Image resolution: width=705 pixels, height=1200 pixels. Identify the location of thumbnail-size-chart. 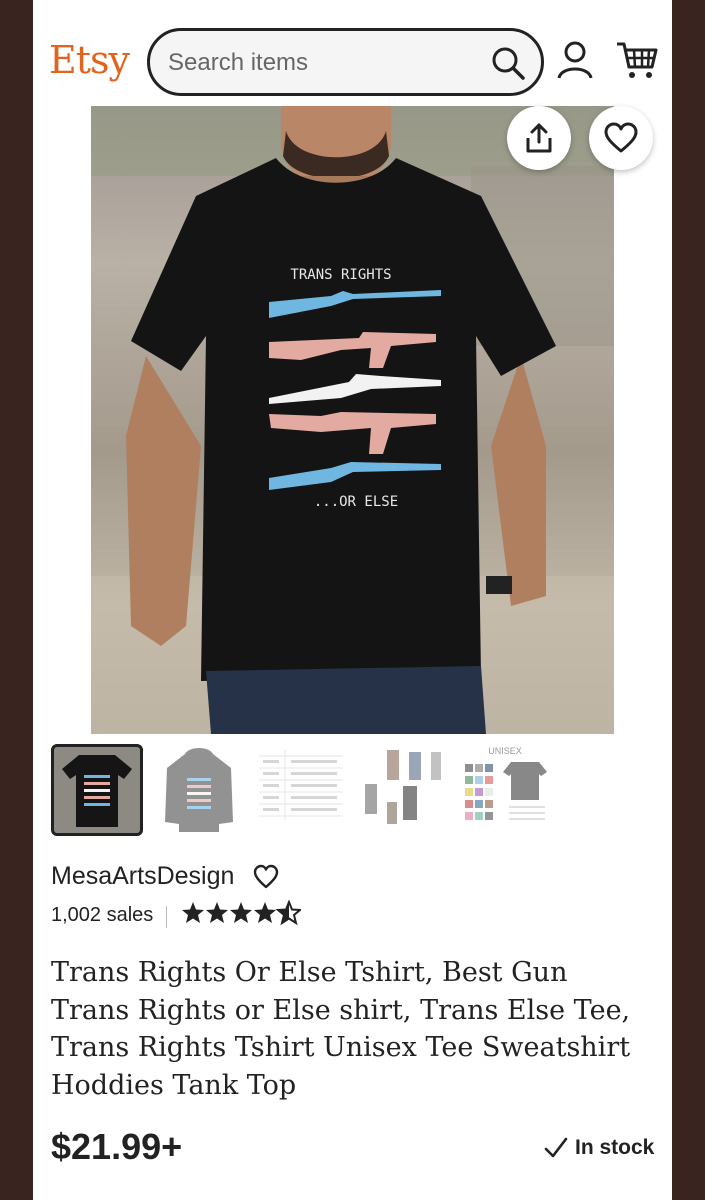
(301, 790).